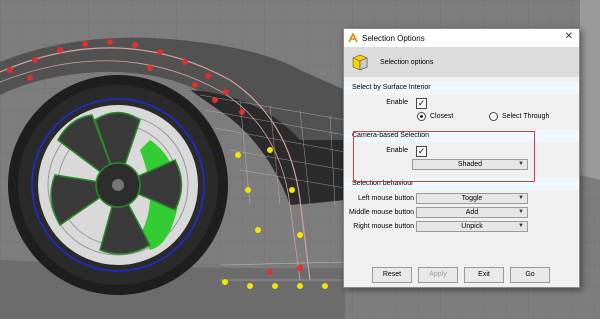  I want to click on select-through-label: Select Through, so click(526, 116).